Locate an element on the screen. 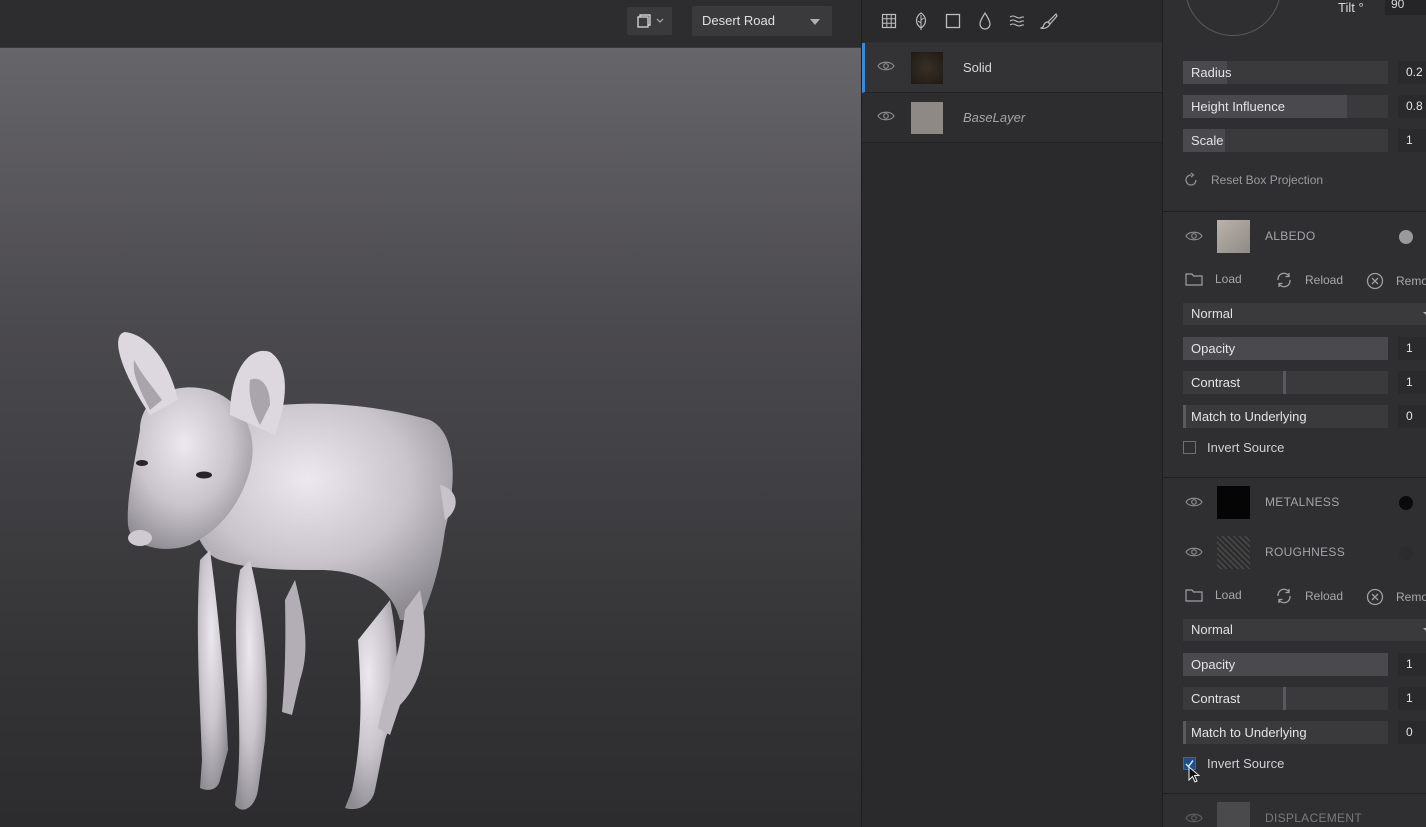  radius-slider: Radius is located at coordinates (1285, 72).